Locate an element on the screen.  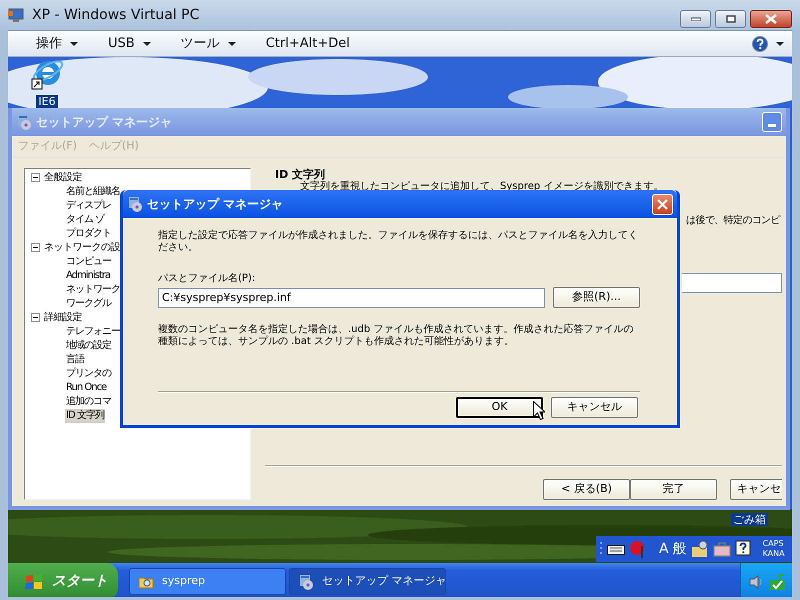
keyboard-icon is located at coordinates (616, 549).